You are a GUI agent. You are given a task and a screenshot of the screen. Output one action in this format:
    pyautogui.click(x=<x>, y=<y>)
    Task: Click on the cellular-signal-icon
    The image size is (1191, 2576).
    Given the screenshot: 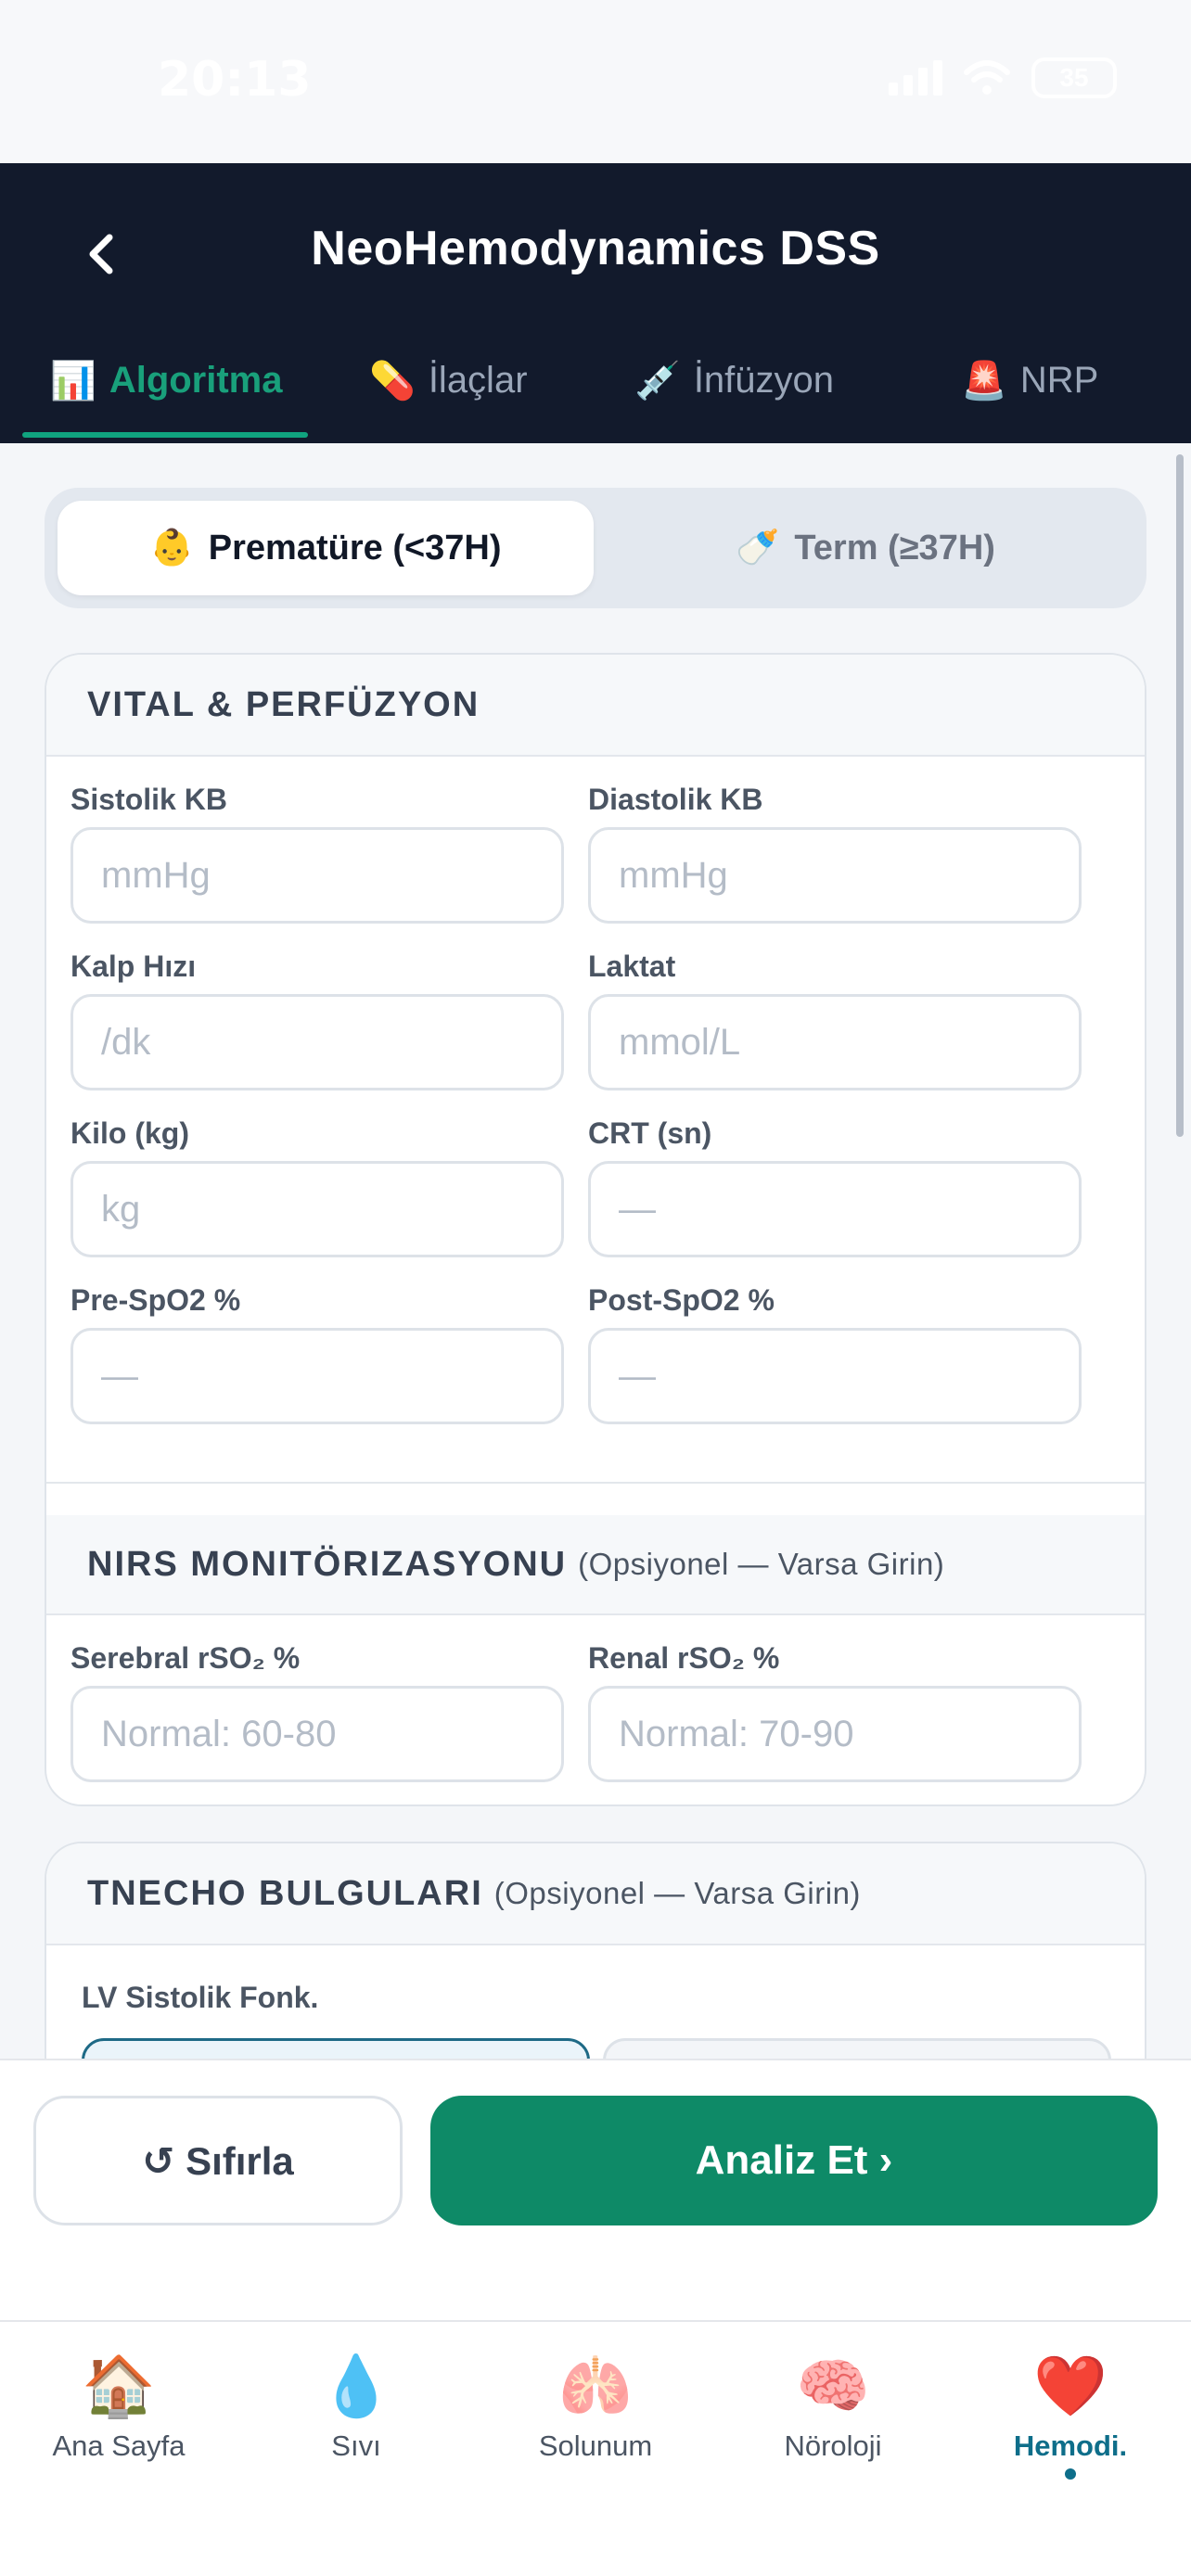 What is the action you would take?
    pyautogui.click(x=916, y=78)
    